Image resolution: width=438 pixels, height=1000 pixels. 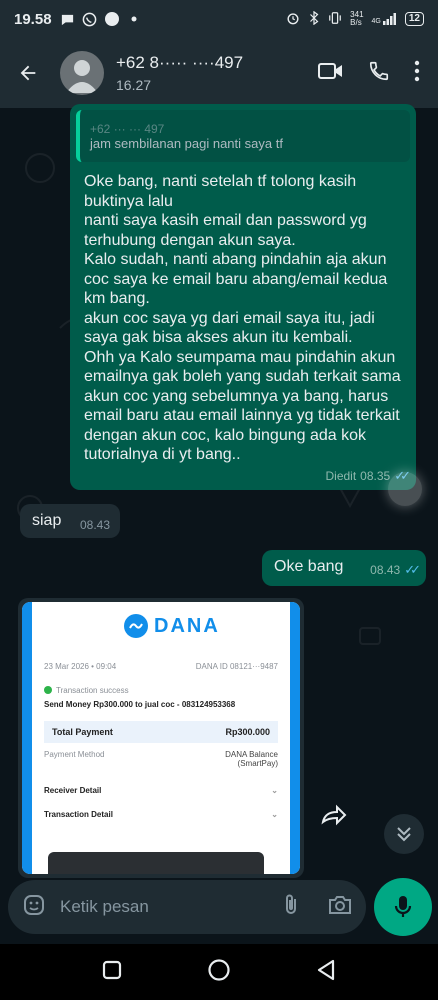 I want to click on message-composer, so click(x=187, y=907).